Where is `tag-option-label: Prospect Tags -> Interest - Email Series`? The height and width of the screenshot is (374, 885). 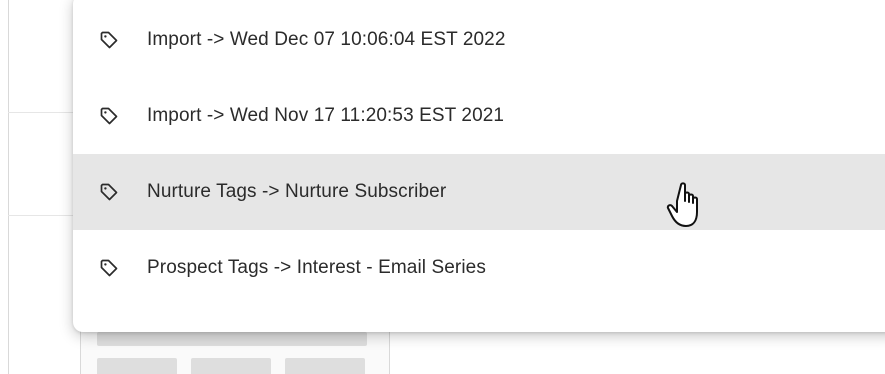 tag-option-label: Prospect Tags -> Interest - Email Series is located at coordinates (316, 267).